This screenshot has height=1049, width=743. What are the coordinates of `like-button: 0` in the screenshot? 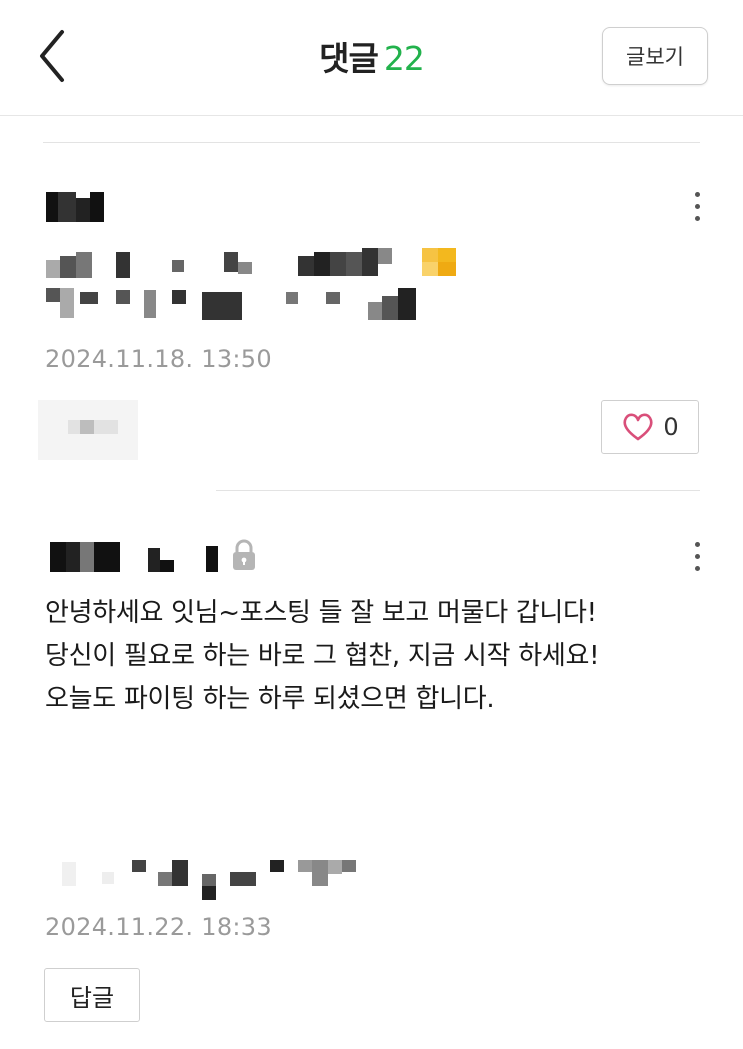 It's located at (650, 427).